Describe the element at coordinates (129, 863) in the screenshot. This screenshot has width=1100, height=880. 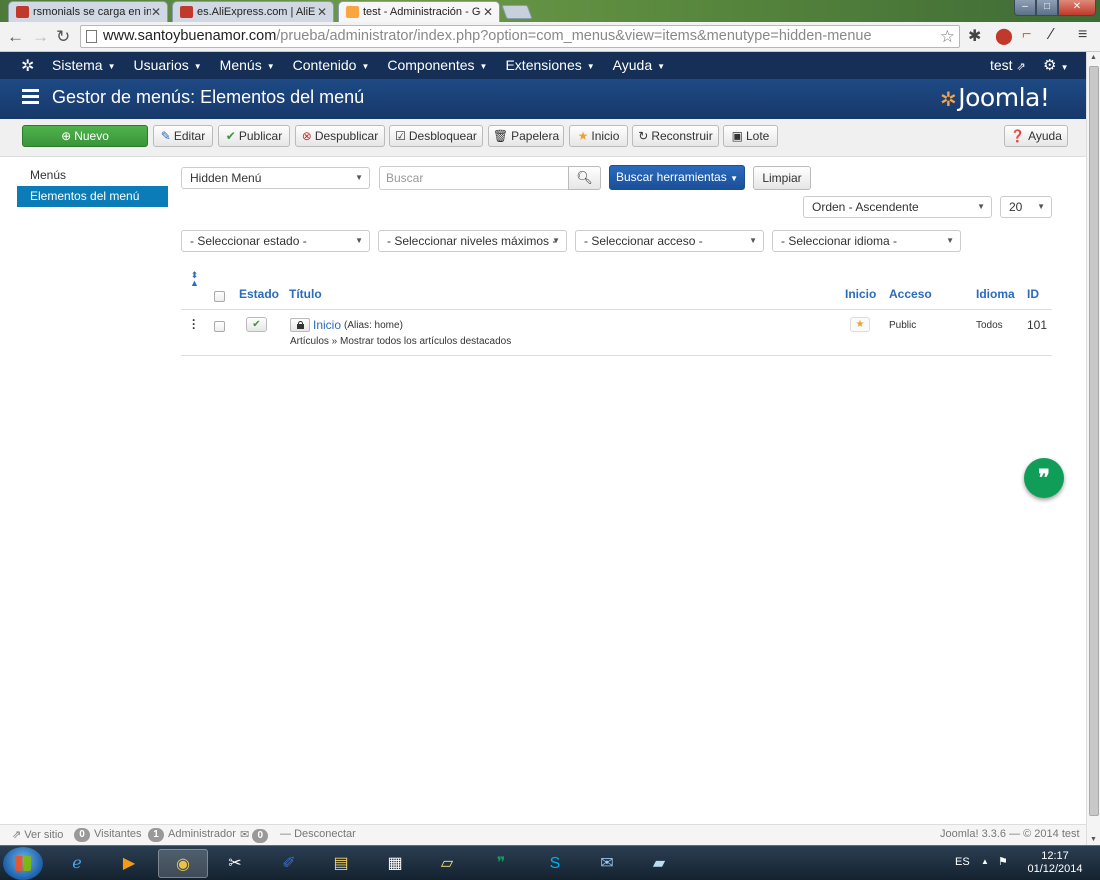
I see `media-player-icon: ▶` at that location.